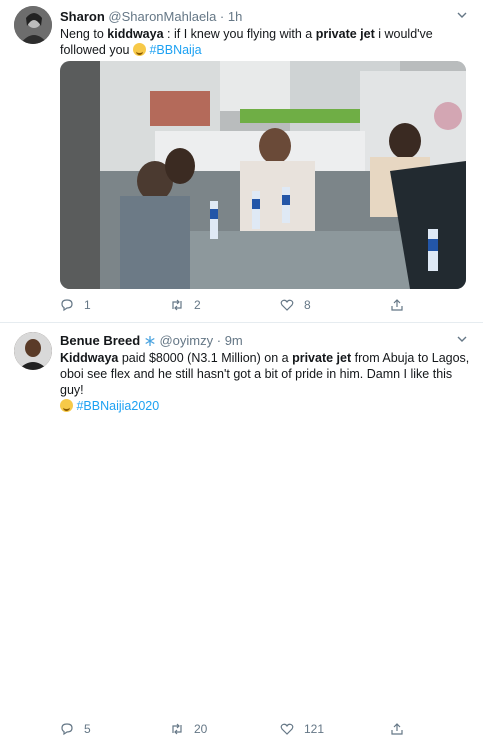 The width and height of the screenshot is (483, 736). Describe the element at coordinates (82, 16) in the screenshot. I see `display-name: Sharon` at that location.